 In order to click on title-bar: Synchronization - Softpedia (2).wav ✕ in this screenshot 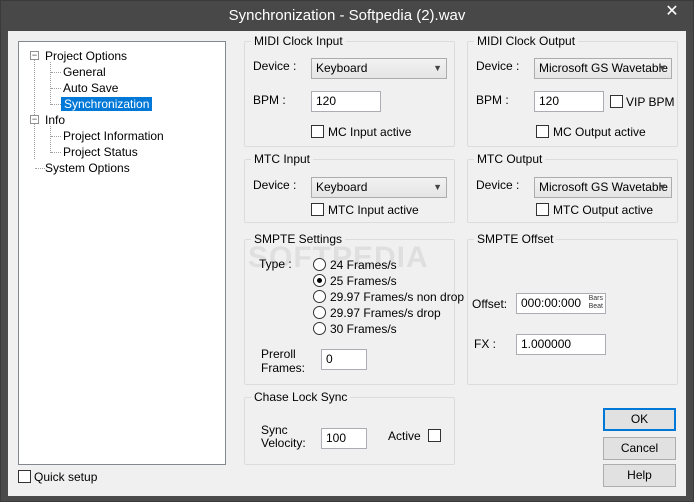, I will do `click(347, 16)`.